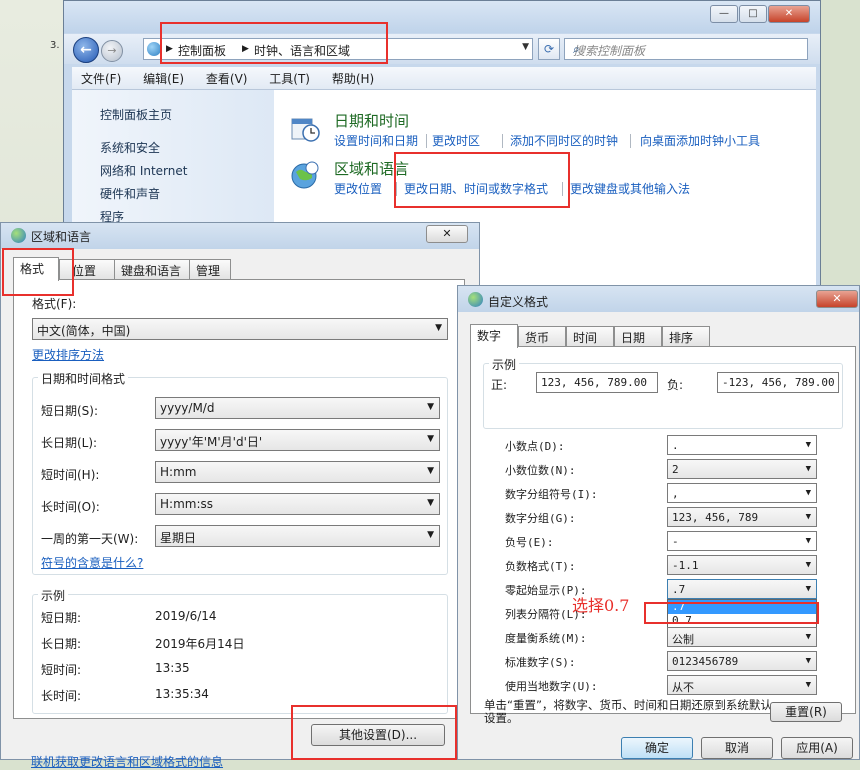  I want to click on short-time-select: H:mm ▼, so click(297, 472).